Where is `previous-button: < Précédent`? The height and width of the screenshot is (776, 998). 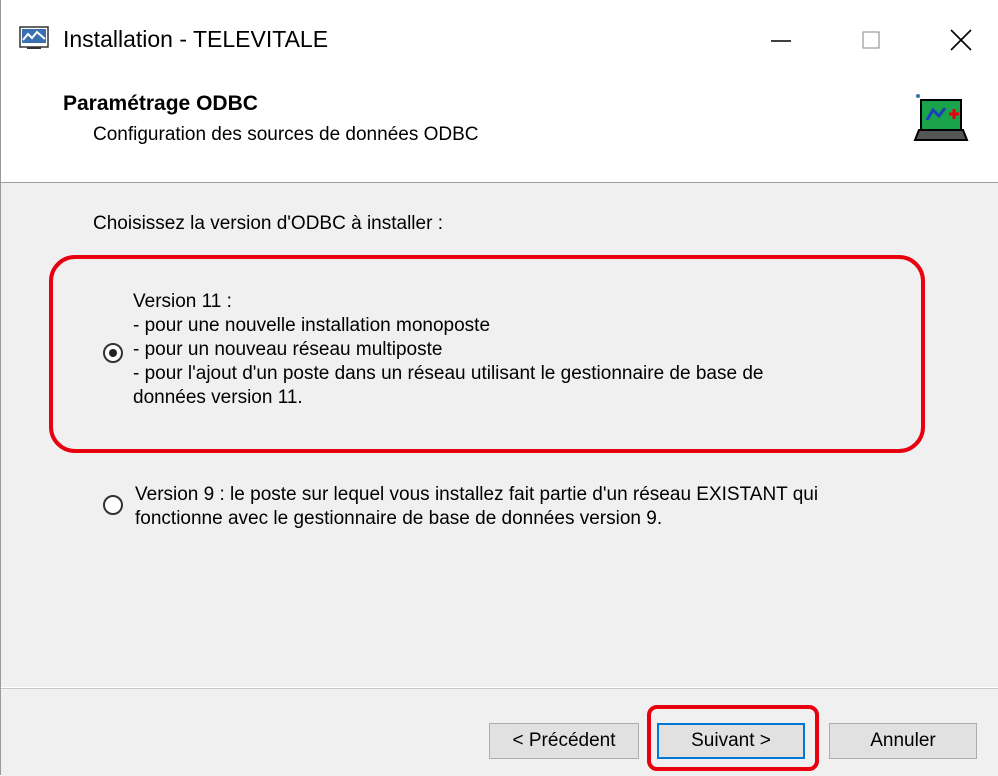 previous-button: < Précédent is located at coordinates (564, 741).